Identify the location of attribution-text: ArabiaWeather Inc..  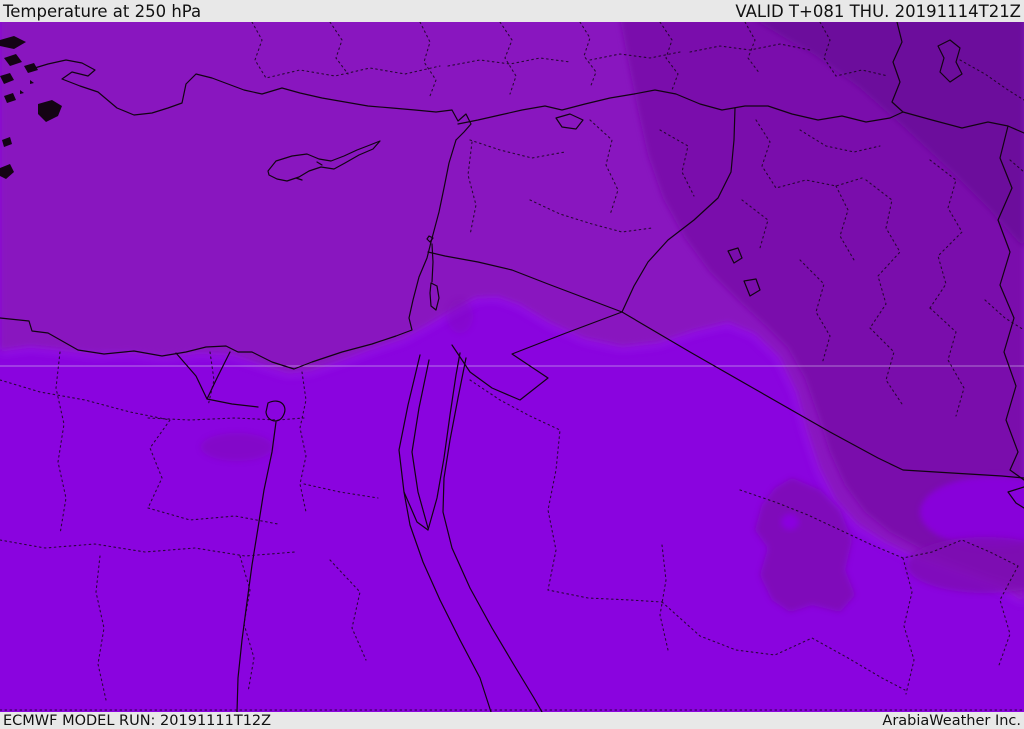
(951, 720).